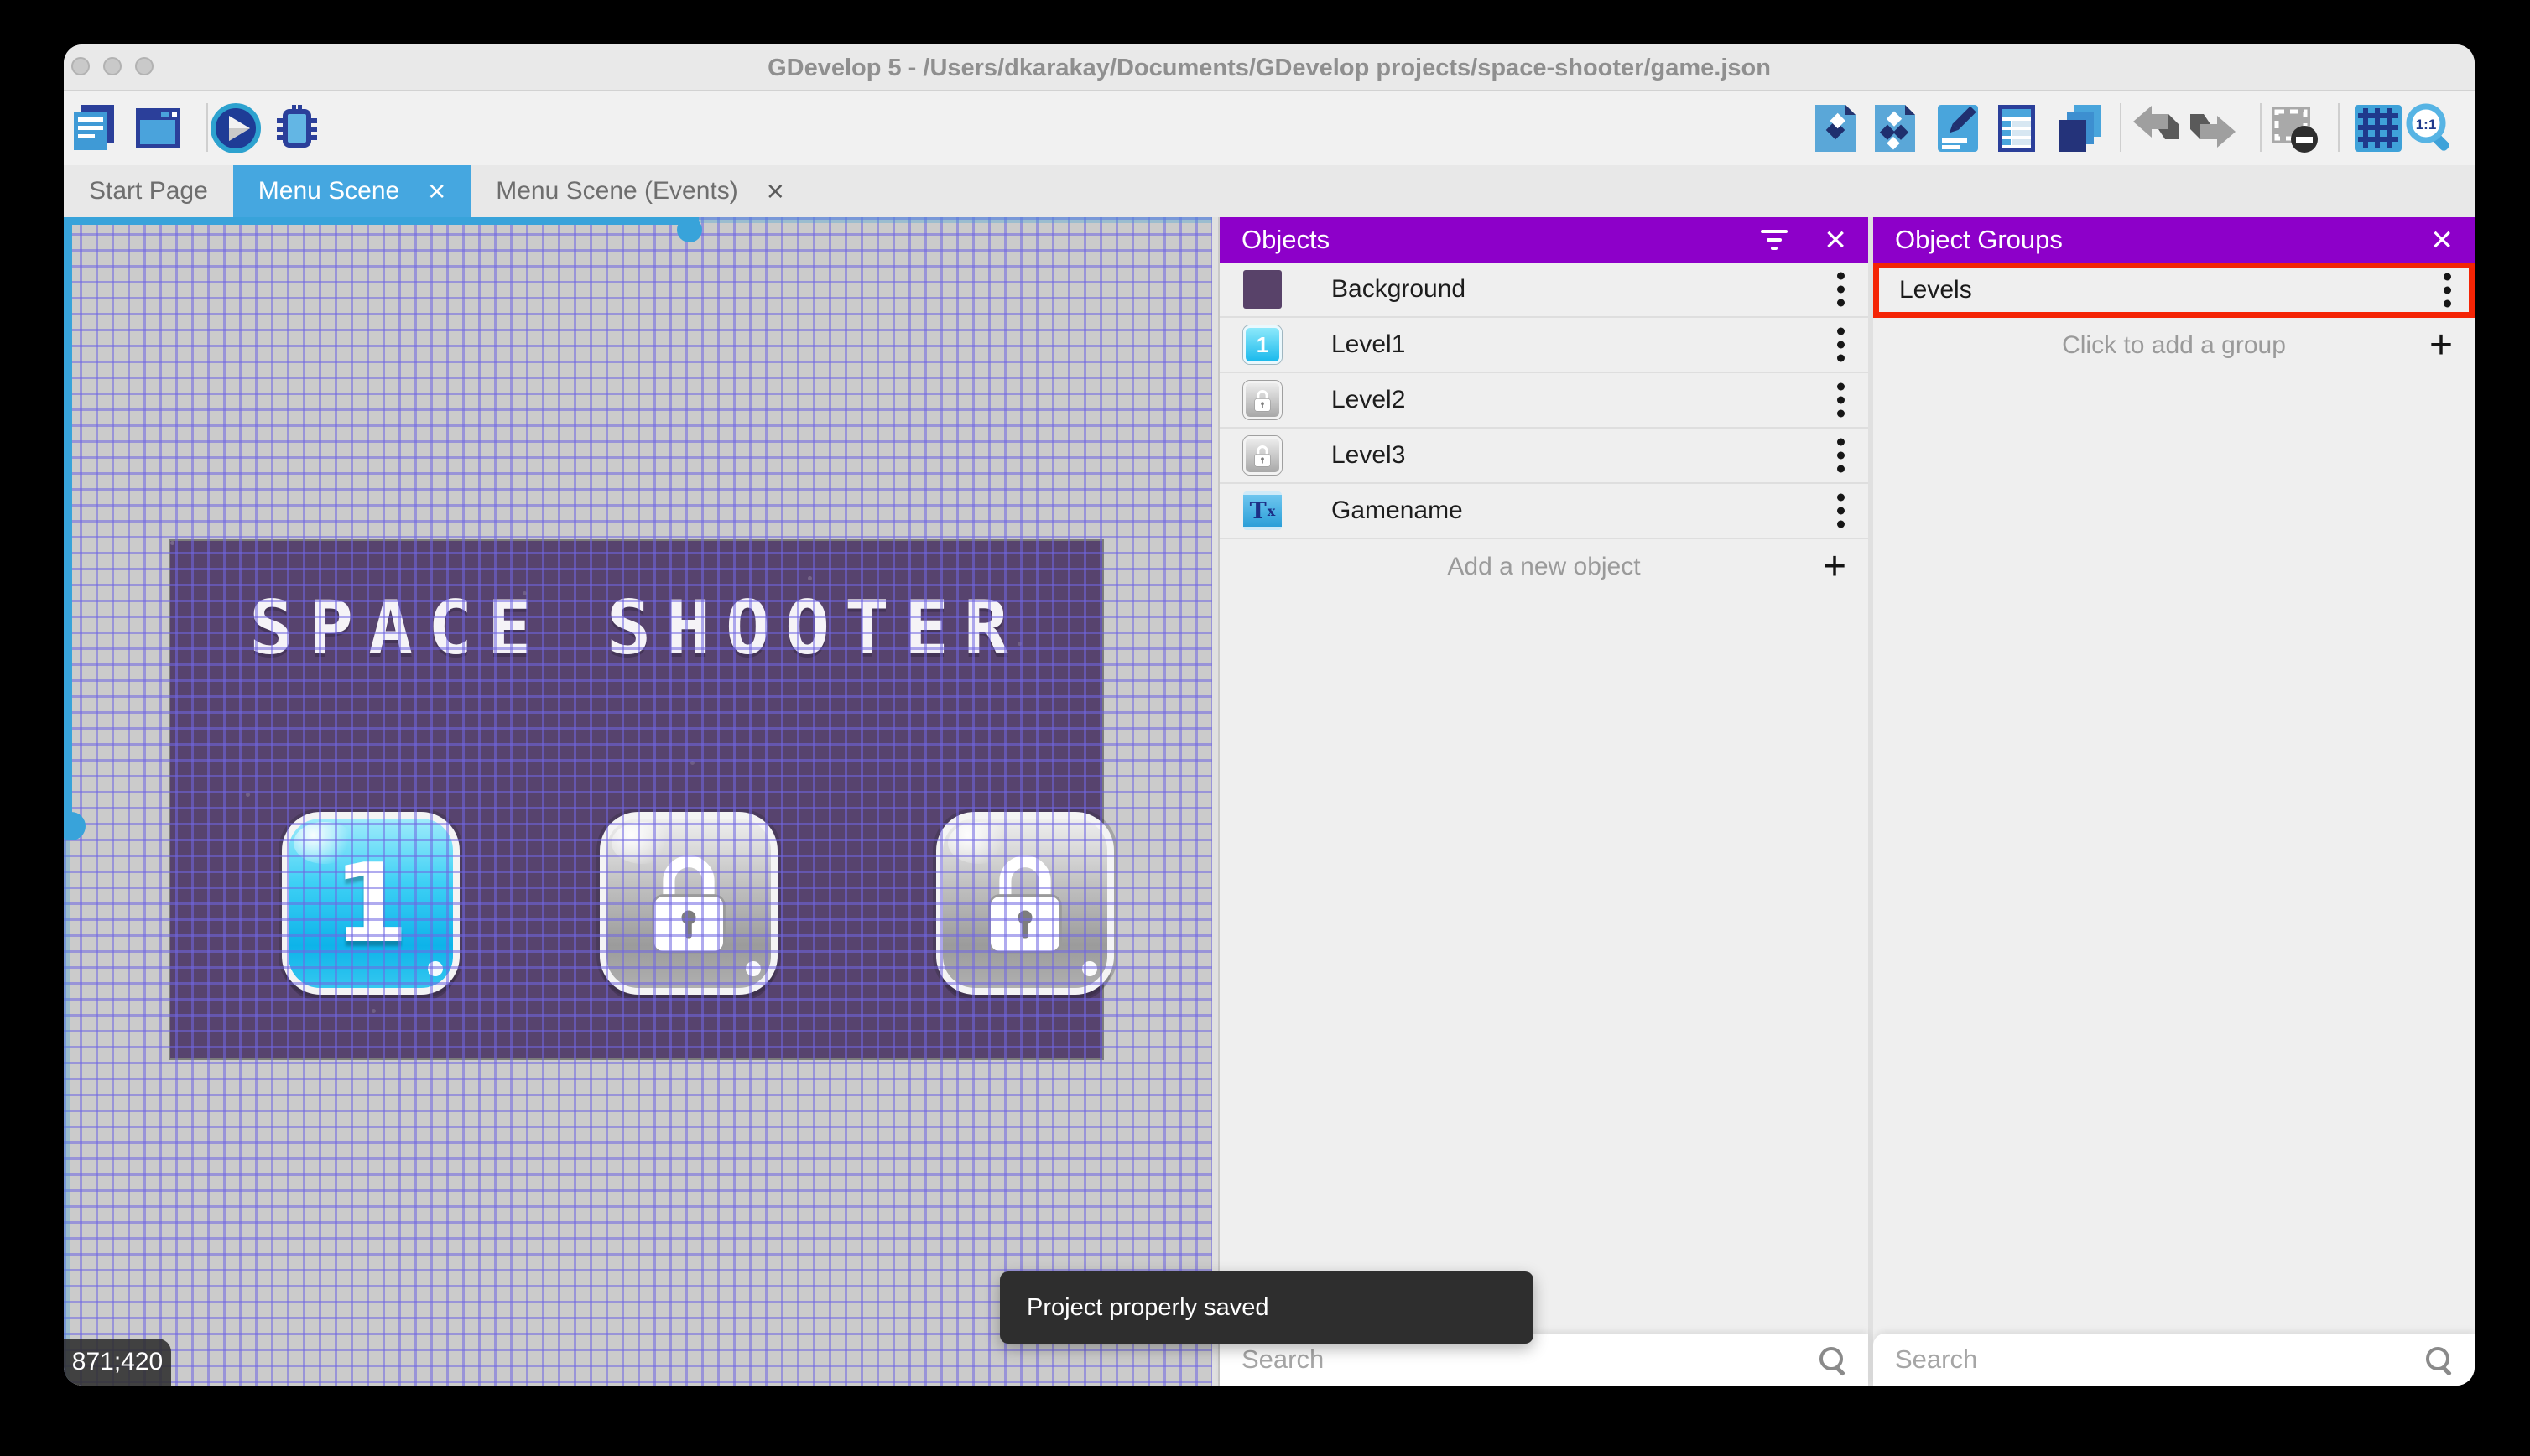  What do you see at coordinates (117, 1362) in the screenshot?
I see `cursor-coordinates: 871;420` at bounding box center [117, 1362].